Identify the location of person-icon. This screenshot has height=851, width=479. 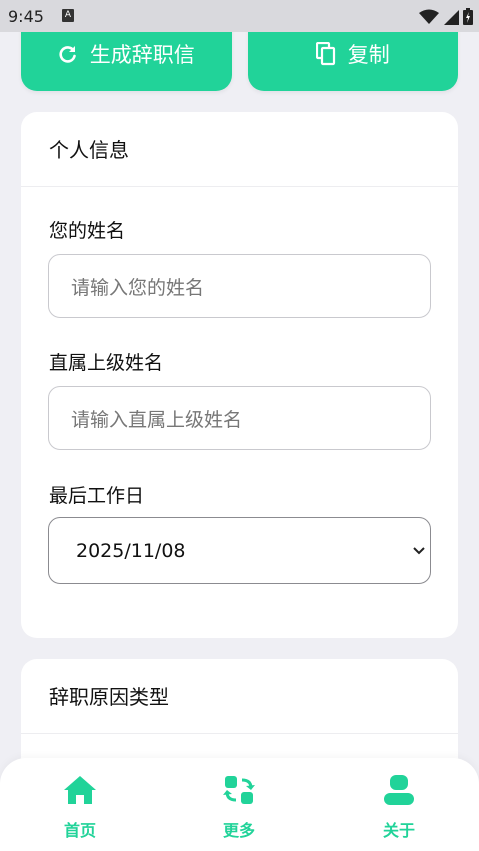
(399, 790).